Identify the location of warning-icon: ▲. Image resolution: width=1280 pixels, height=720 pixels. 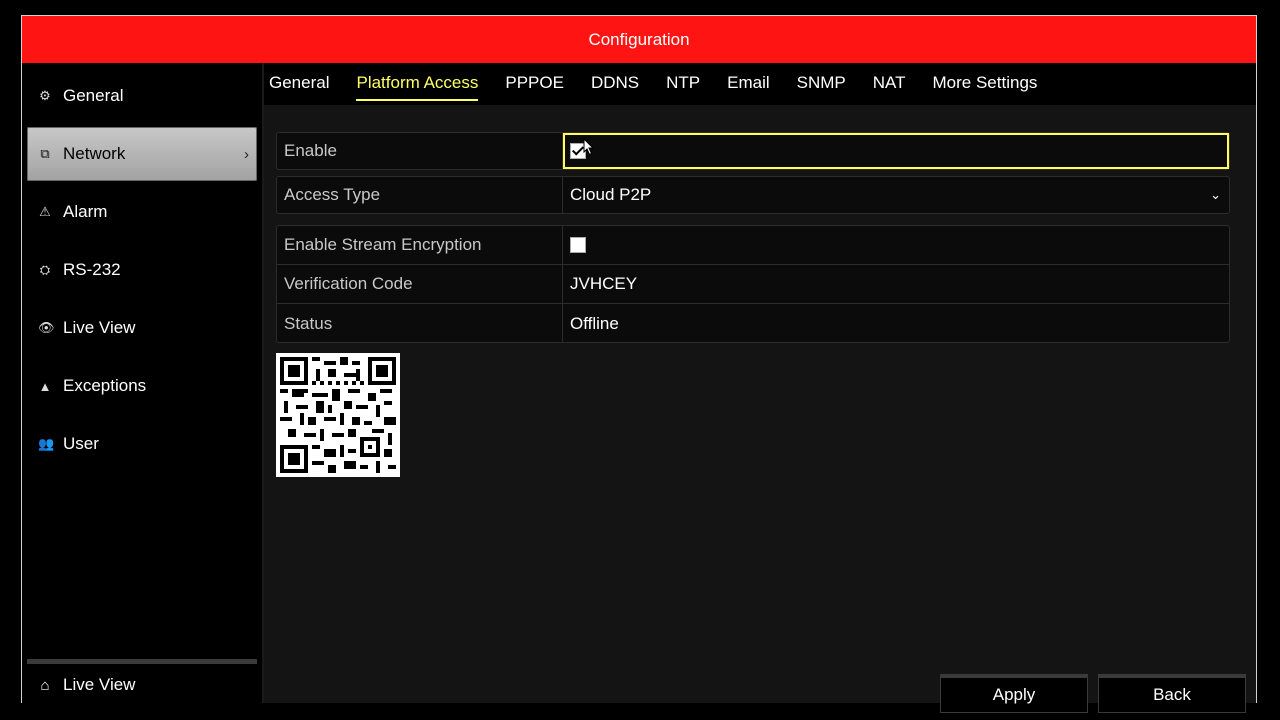
(45, 386).